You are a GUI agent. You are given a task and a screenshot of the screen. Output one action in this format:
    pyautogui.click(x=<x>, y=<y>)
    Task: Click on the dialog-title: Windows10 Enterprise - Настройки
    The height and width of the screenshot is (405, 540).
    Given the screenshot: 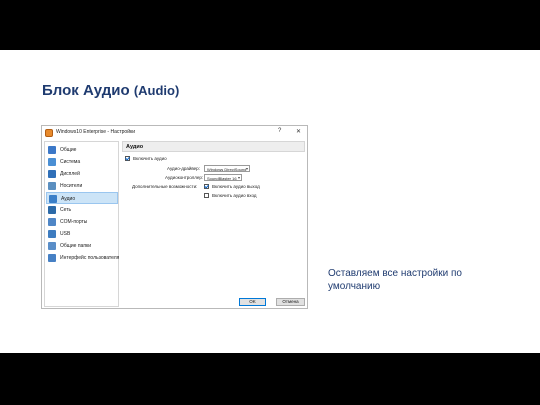 What is the action you would take?
    pyautogui.click(x=95, y=132)
    